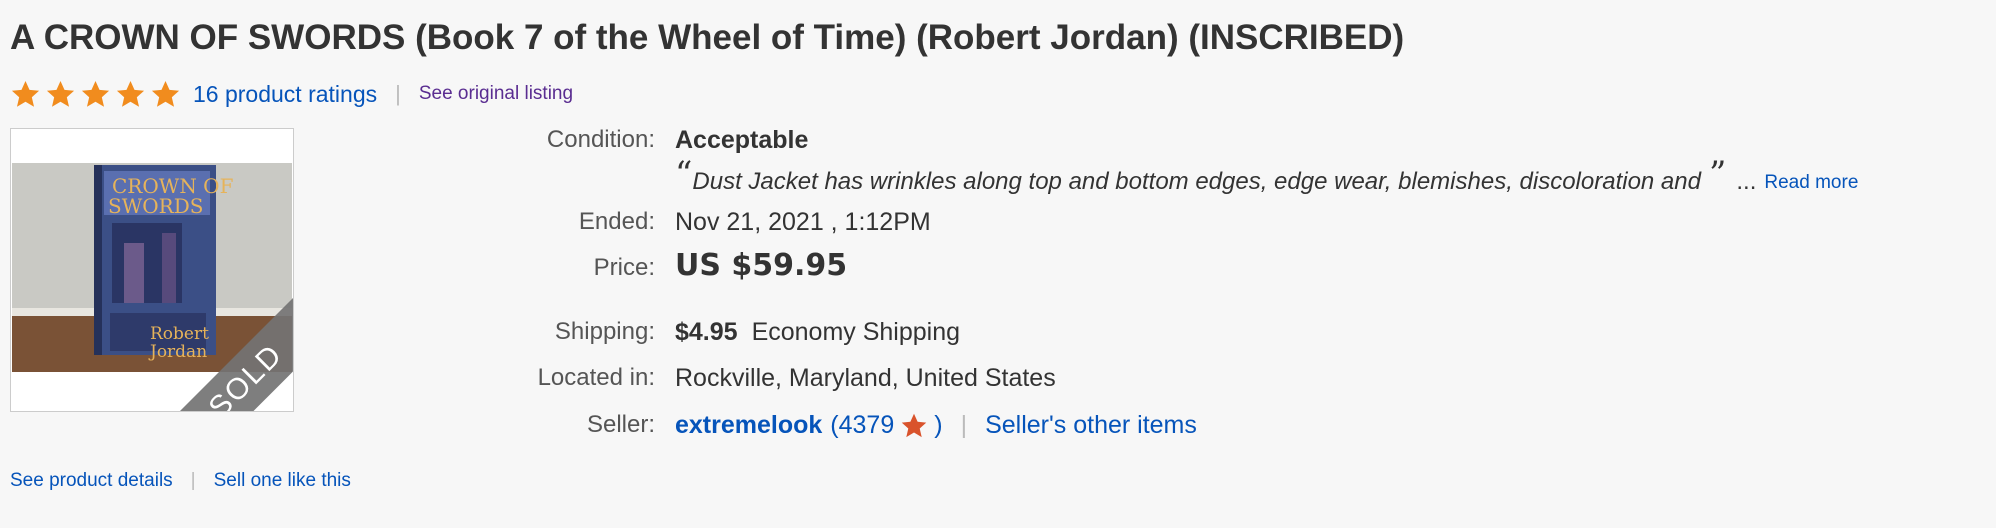 This screenshot has width=1996, height=528. I want to click on ended-value: Nov 21, 2021 , 1:12PM, so click(803, 222).